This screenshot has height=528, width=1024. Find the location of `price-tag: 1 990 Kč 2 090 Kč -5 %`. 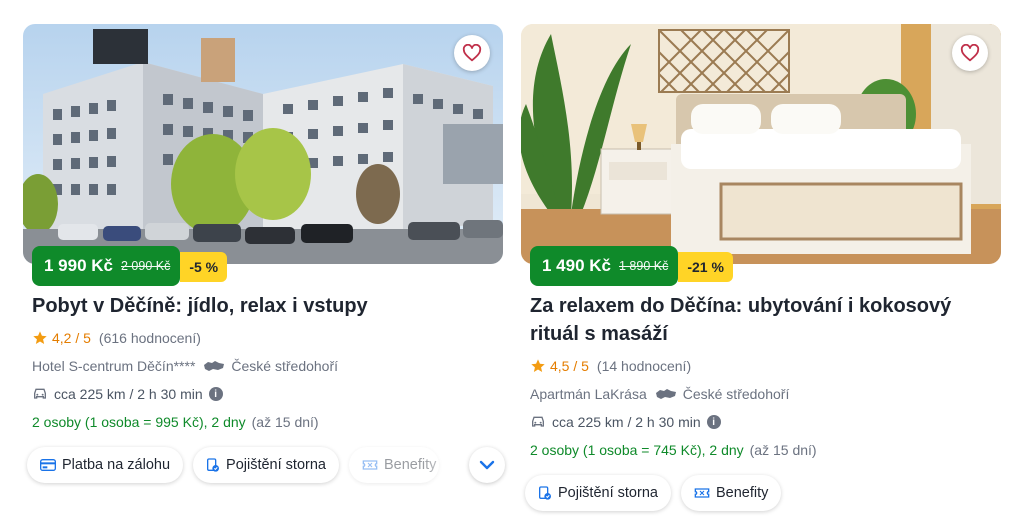

price-tag: 1 990 Kč 2 090 Kč -5 % is located at coordinates (130, 266).